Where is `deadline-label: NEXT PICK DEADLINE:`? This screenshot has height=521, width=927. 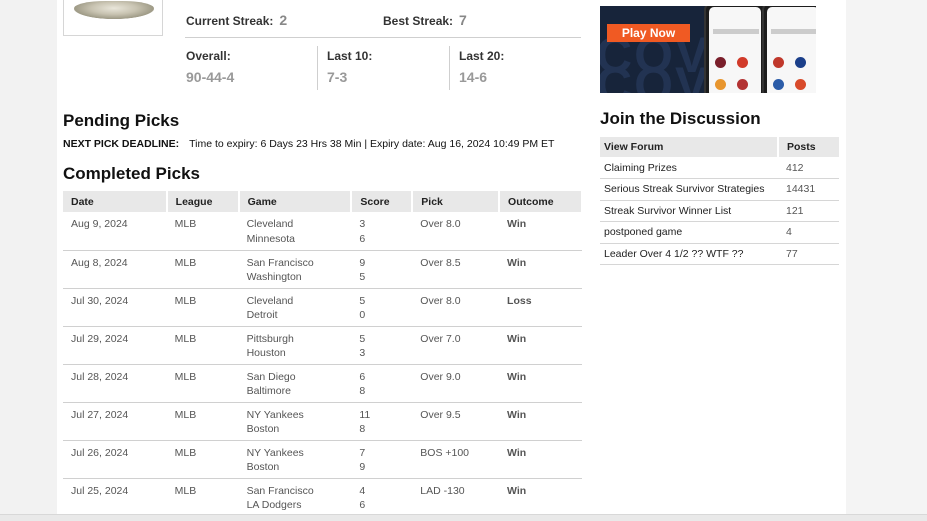
deadline-label: NEXT PICK DEADLINE: is located at coordinates (121, 144).